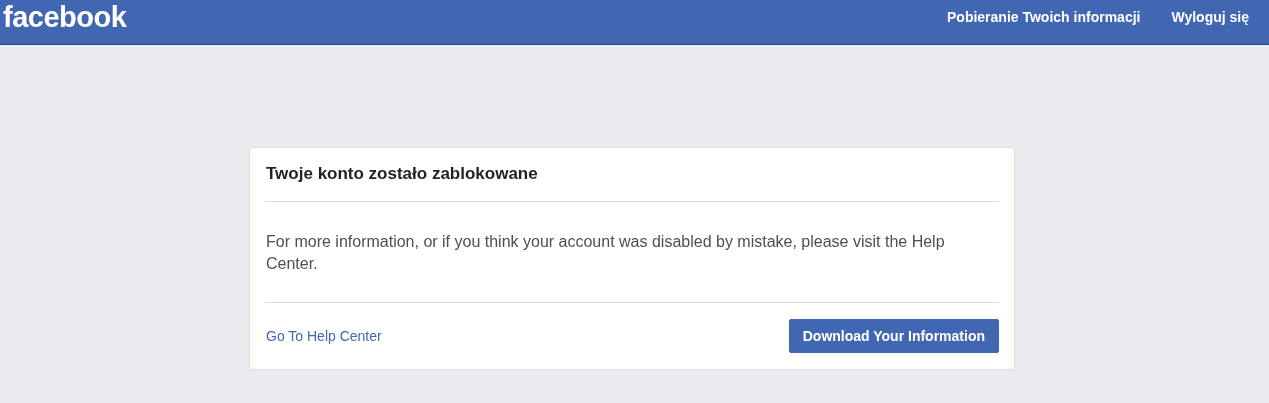 Image resolution: width=1269 pixels, height=403 pixels. What do you see at coordinates (893, 336) in the screenshot?
I see `download-button: Download Your Information` at bounding box center [893, 336].